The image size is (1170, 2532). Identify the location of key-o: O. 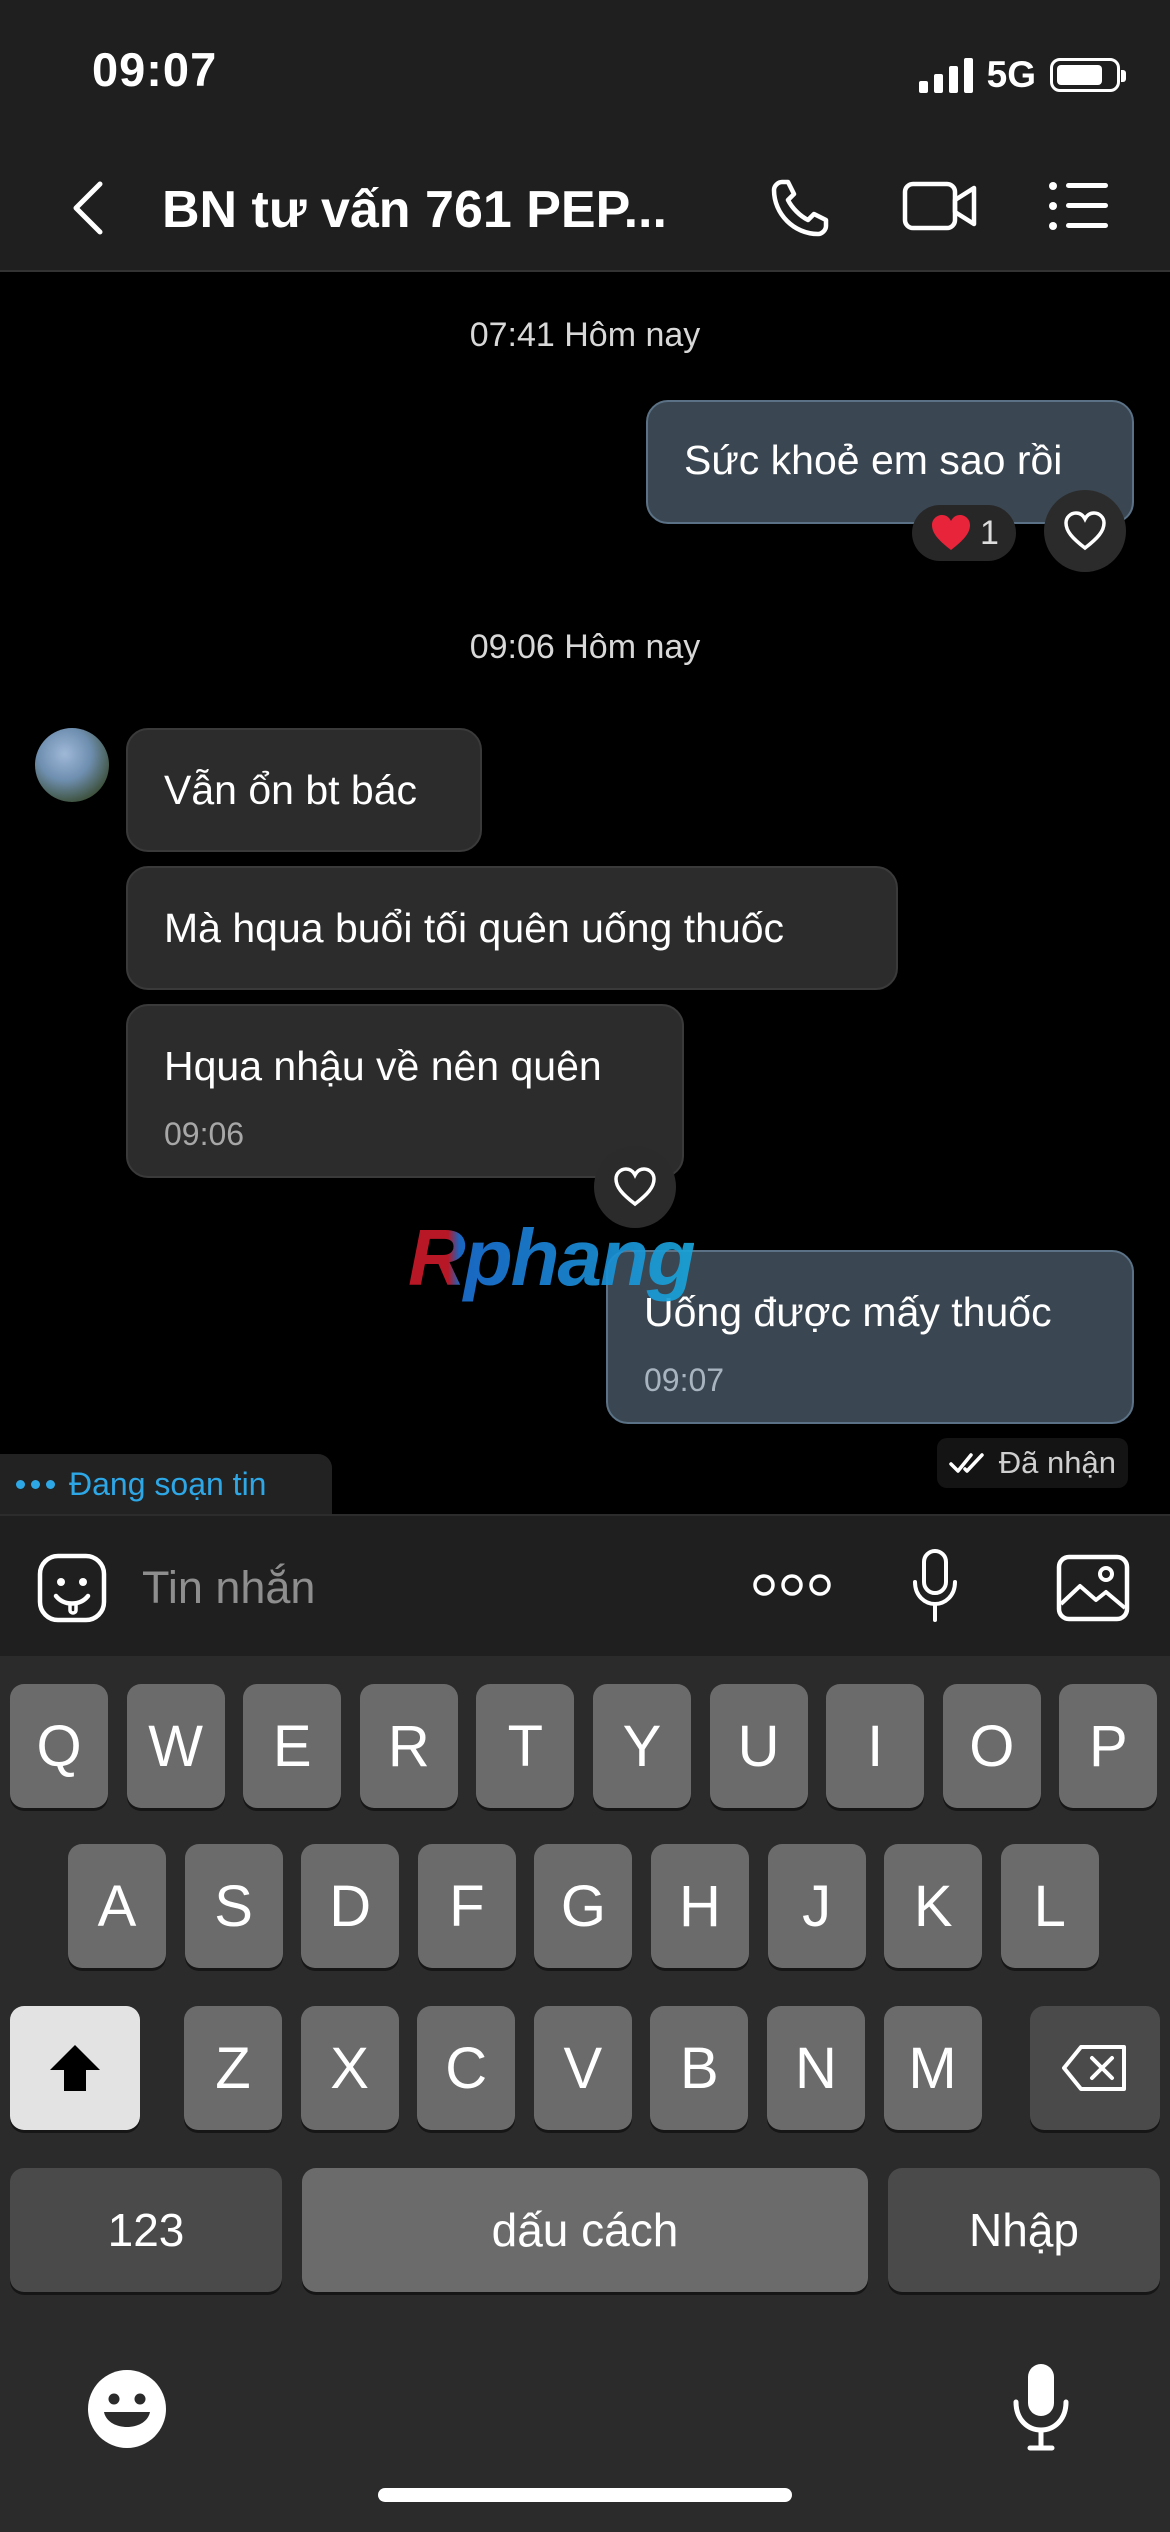
(991, 1746).